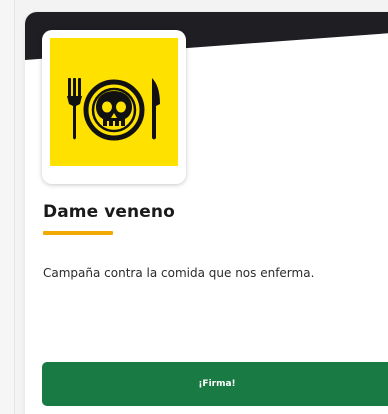  I want to click on title-underline, so click(78, 233).